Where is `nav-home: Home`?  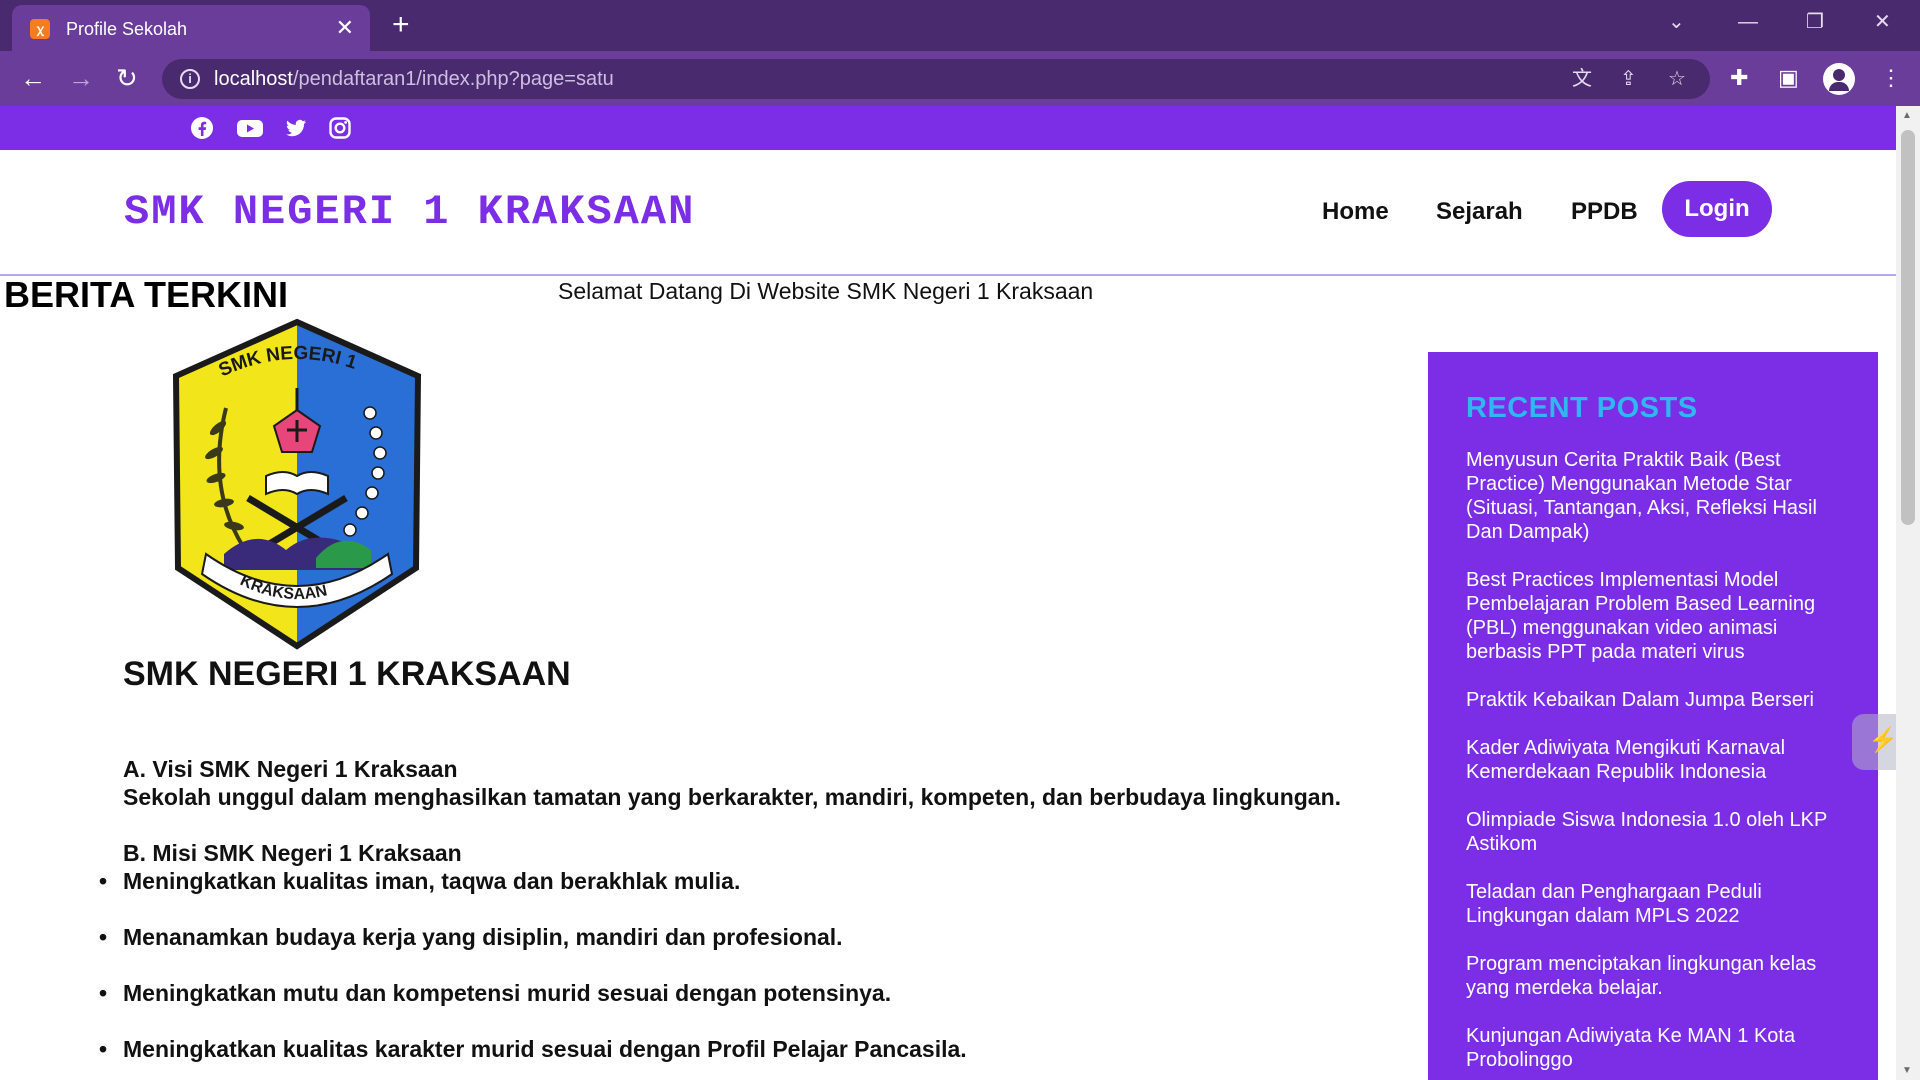
nav-home: Home is located at coordinates (1355, 212).